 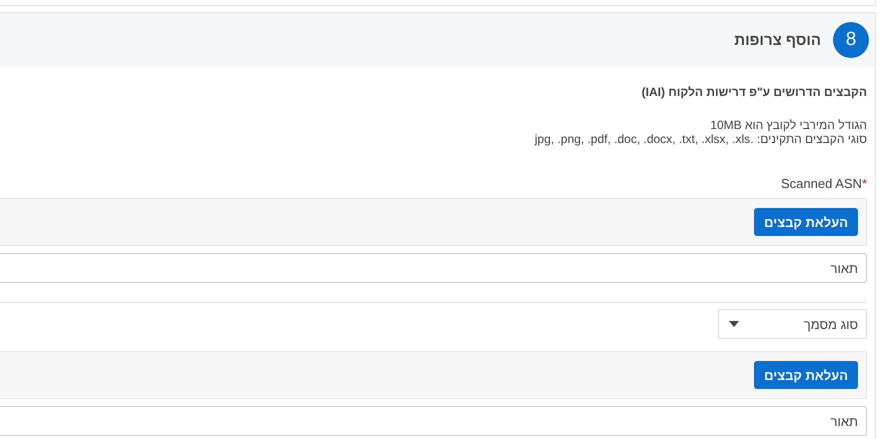 I want to click on requirements-heading: הקבצים הדרושים ע"פ דרישות הלקוח (IAI), so click(x=753, y=92).